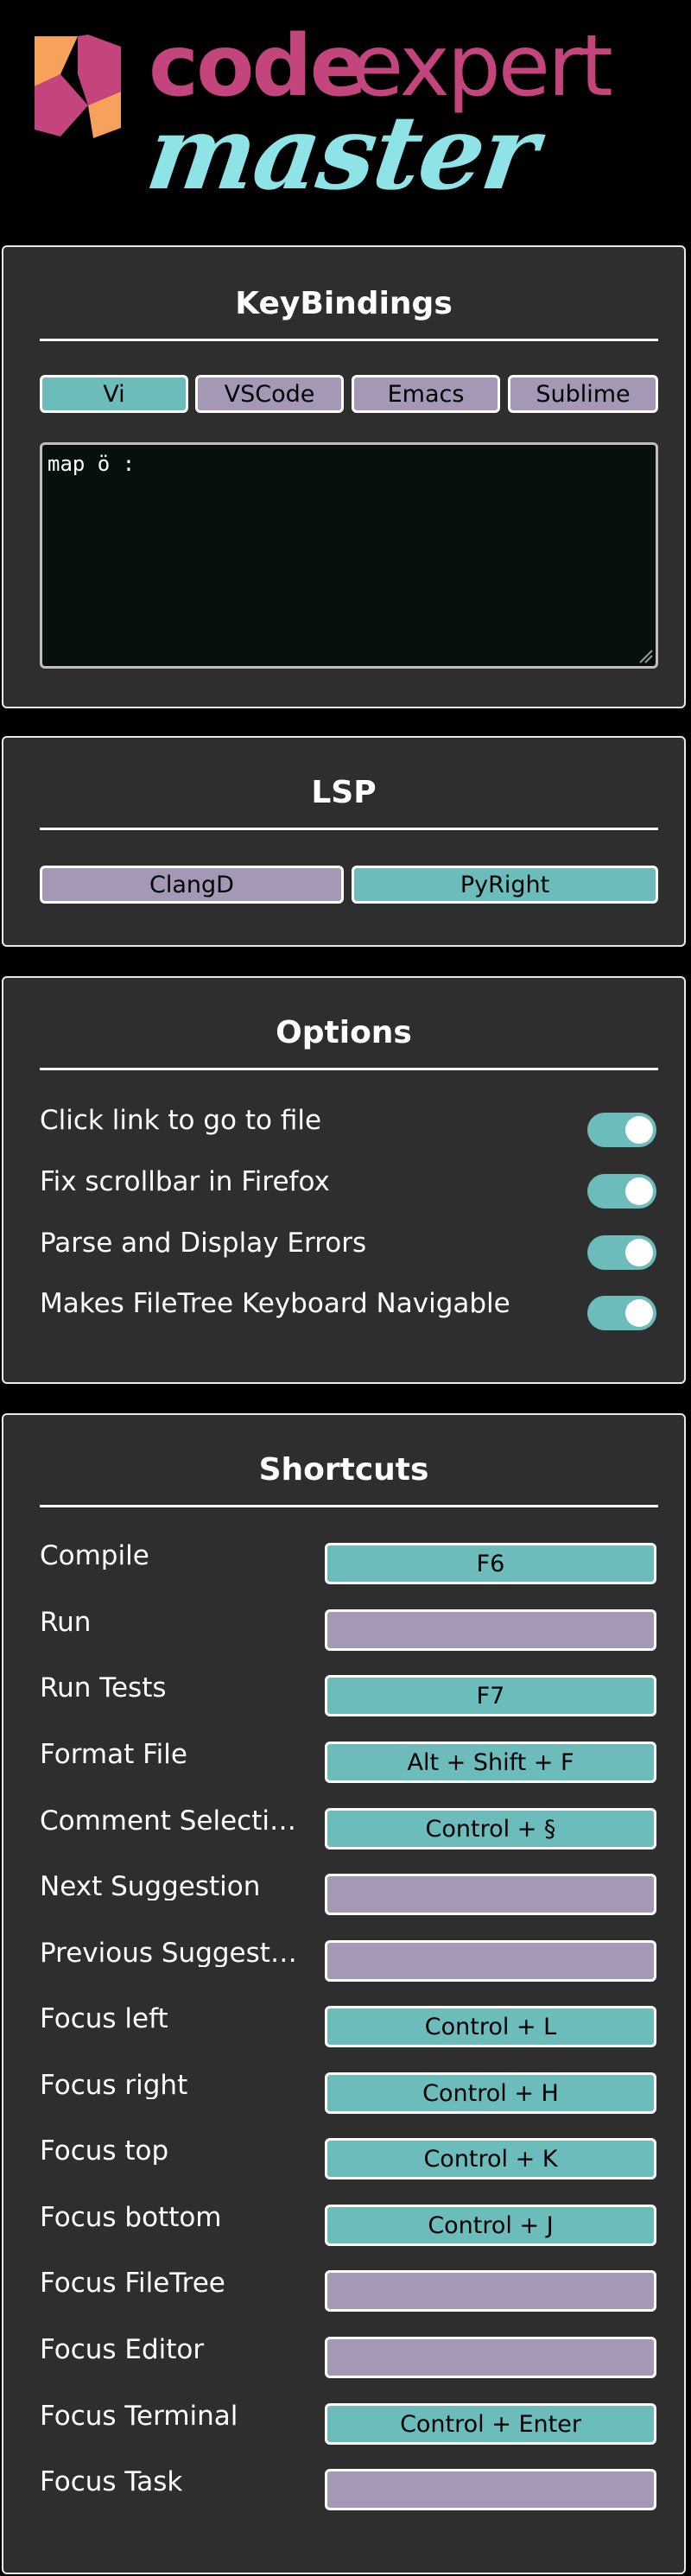 This screenshot has height=2576, width=691. What do you see at coordinates (349, 1069) in the screenshot?
I see `options-divider` at bounding box center [349, 1069].